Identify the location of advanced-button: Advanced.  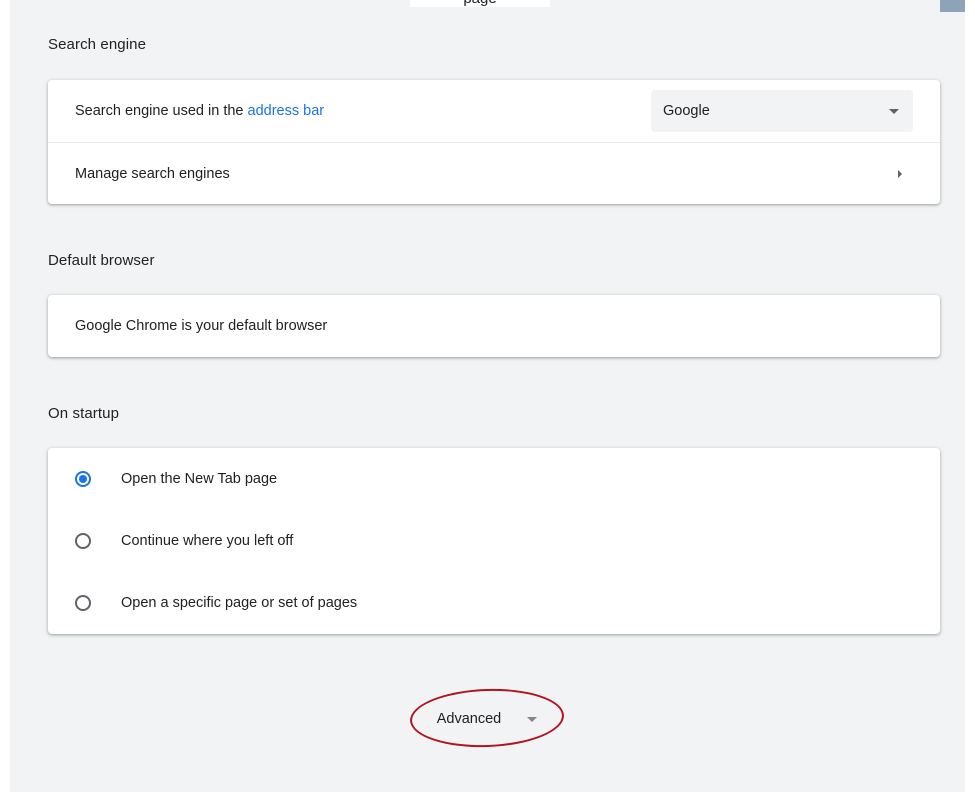
(488, 719).